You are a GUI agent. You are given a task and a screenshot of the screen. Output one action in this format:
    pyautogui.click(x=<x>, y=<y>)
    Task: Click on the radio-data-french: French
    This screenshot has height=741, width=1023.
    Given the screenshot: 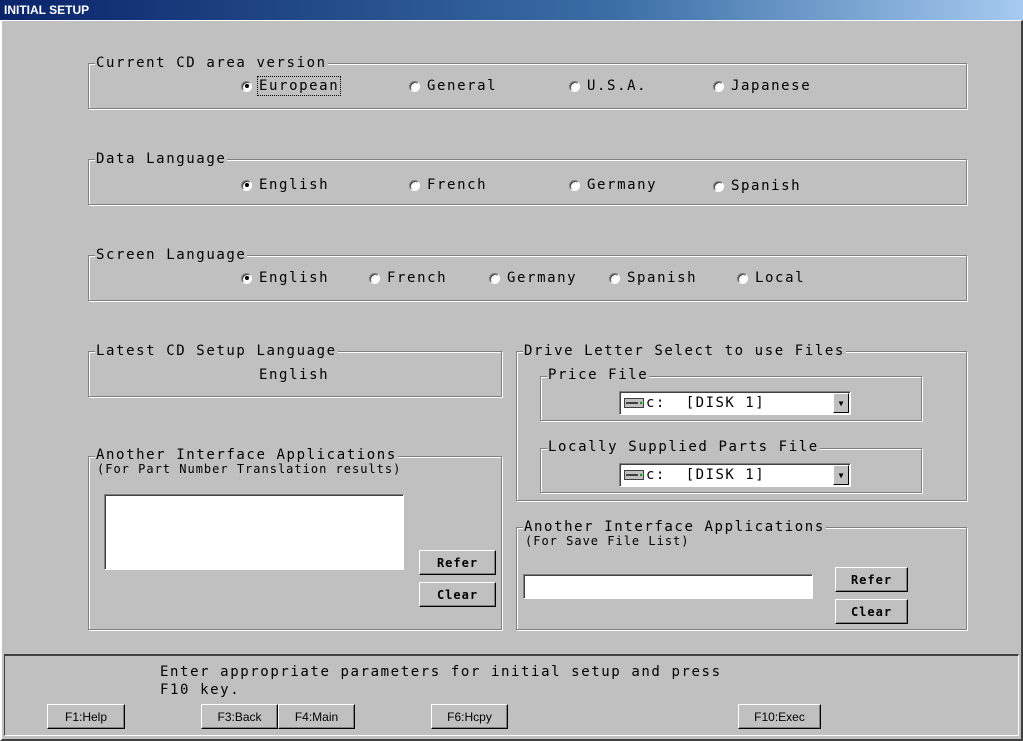 What is the action you would take?
    pyautogui.click(x=448, y=185)
    